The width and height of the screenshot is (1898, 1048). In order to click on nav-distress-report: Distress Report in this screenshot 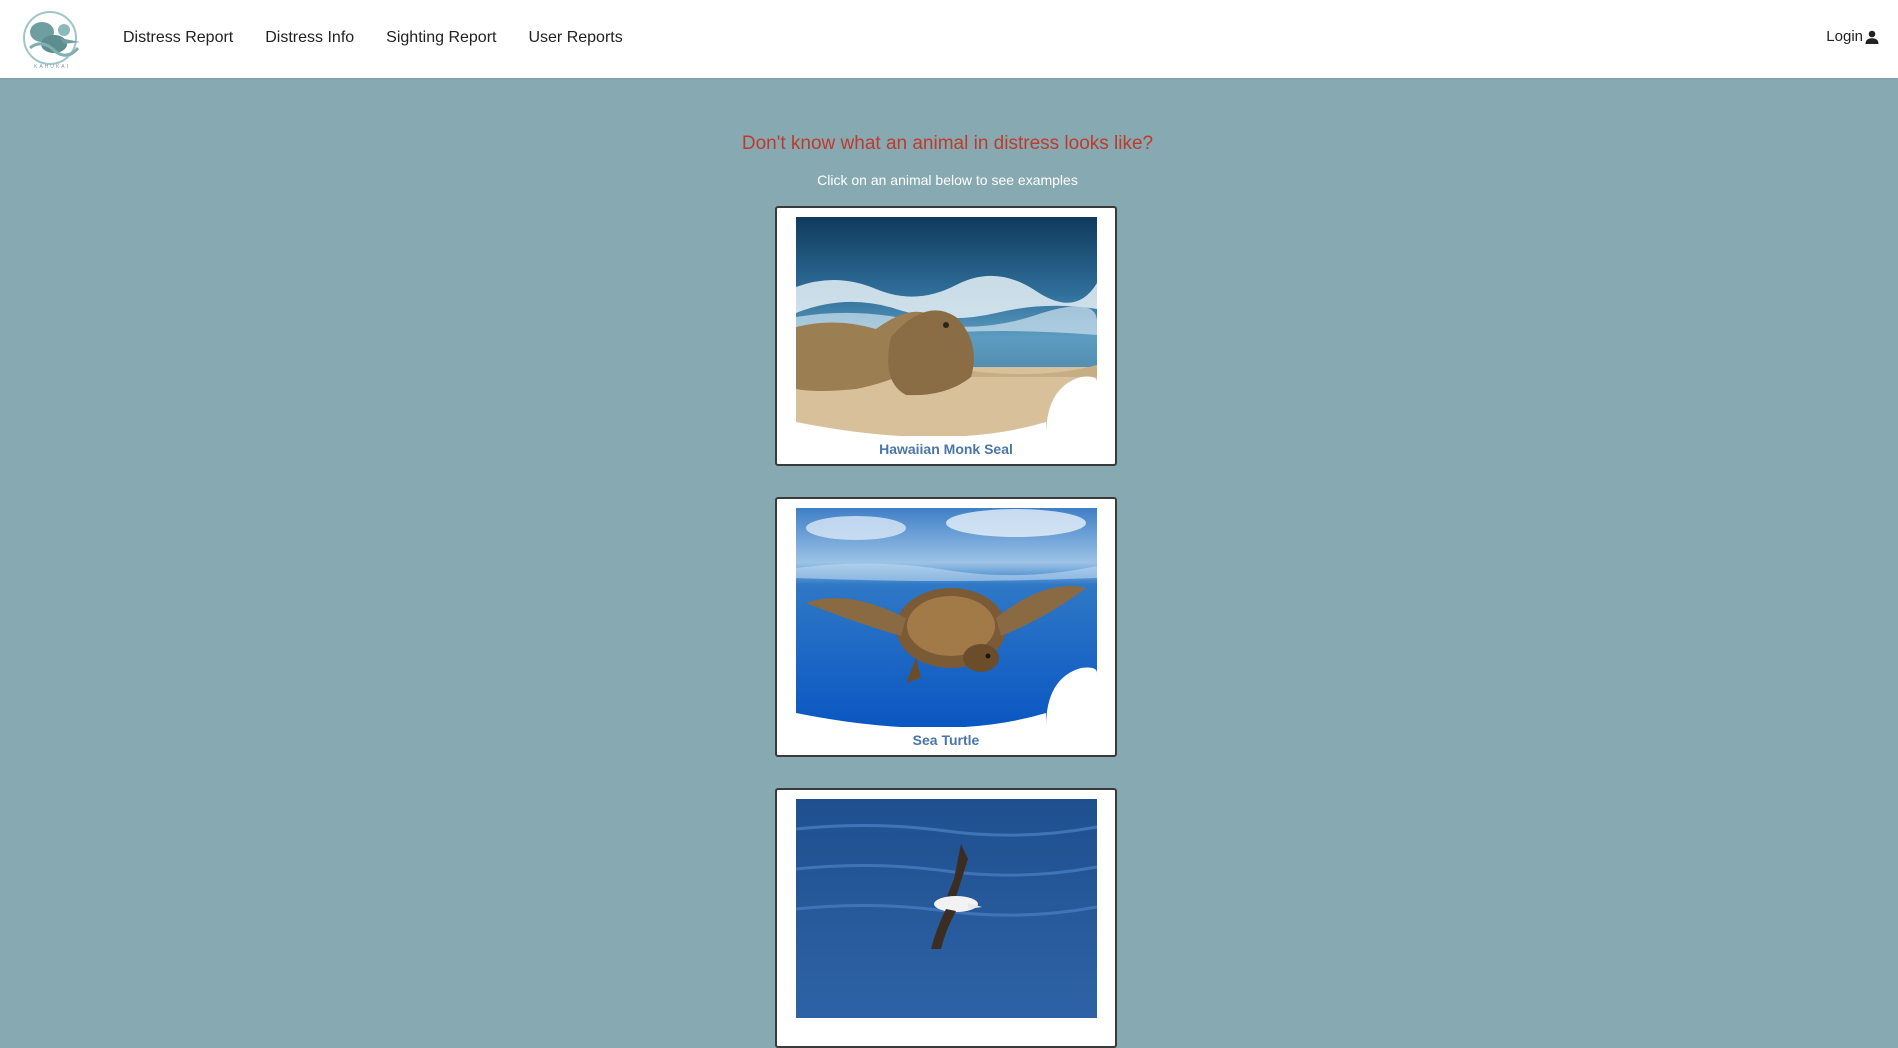, I will do `click(178, 38)`.